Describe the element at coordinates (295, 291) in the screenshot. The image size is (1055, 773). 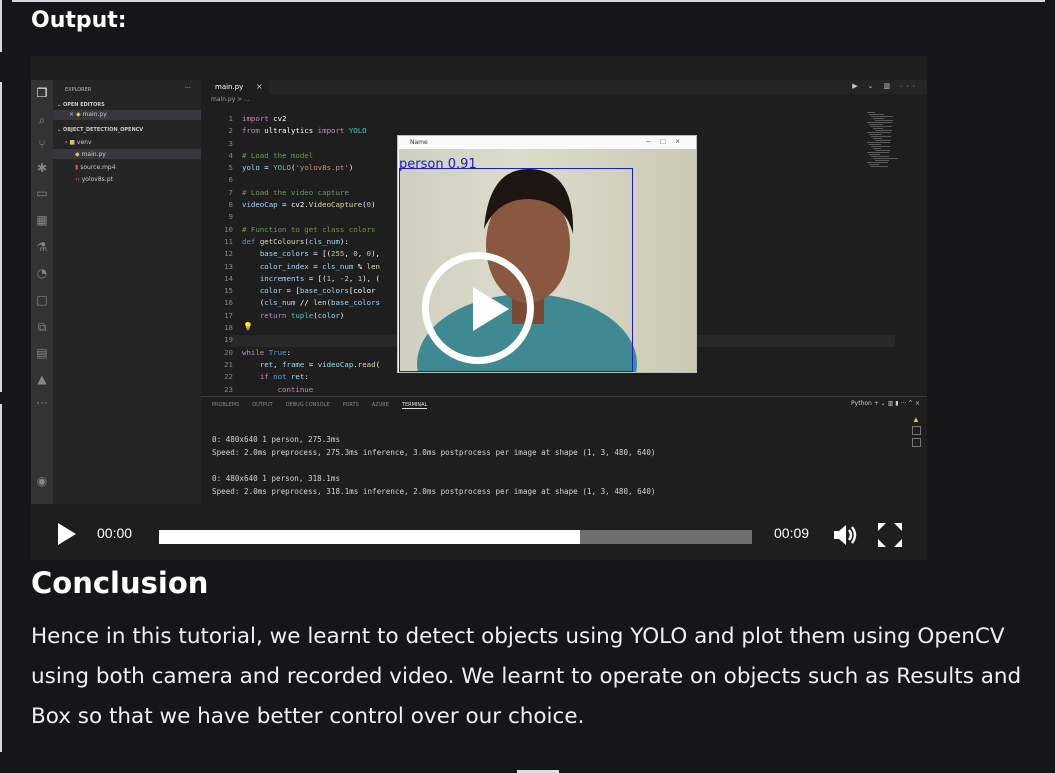
I see `code-line: 15 color = [base_colors[color` at that location.